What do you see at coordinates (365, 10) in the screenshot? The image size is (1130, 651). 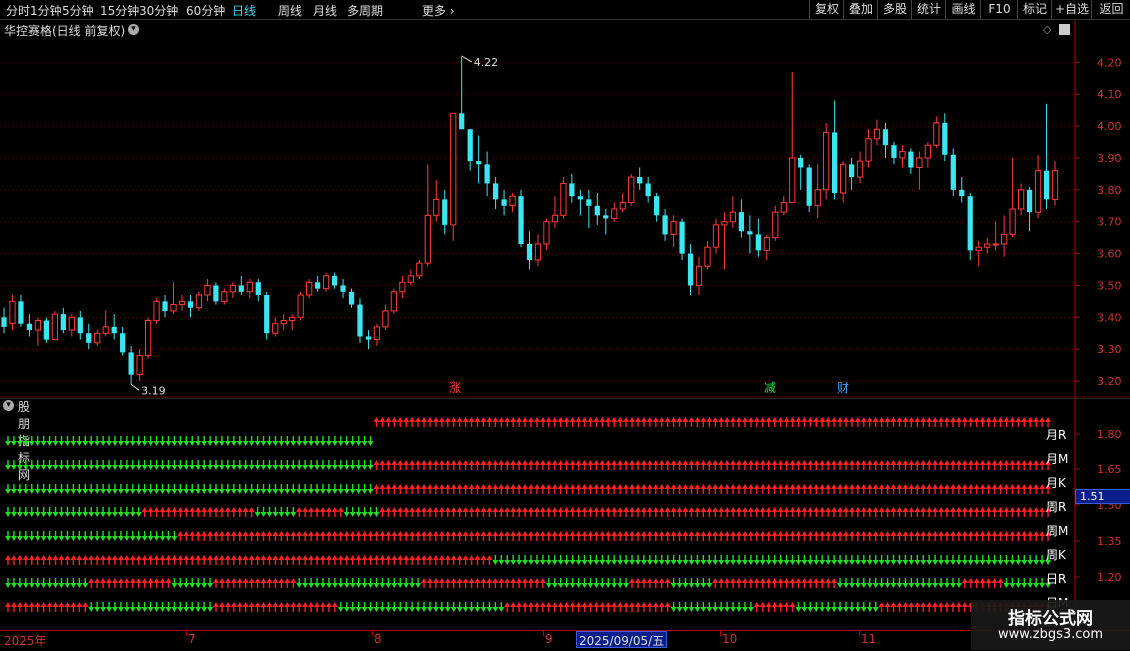 I see `tab-timeframe-9: 多周期` at bounding box center [365, 10].